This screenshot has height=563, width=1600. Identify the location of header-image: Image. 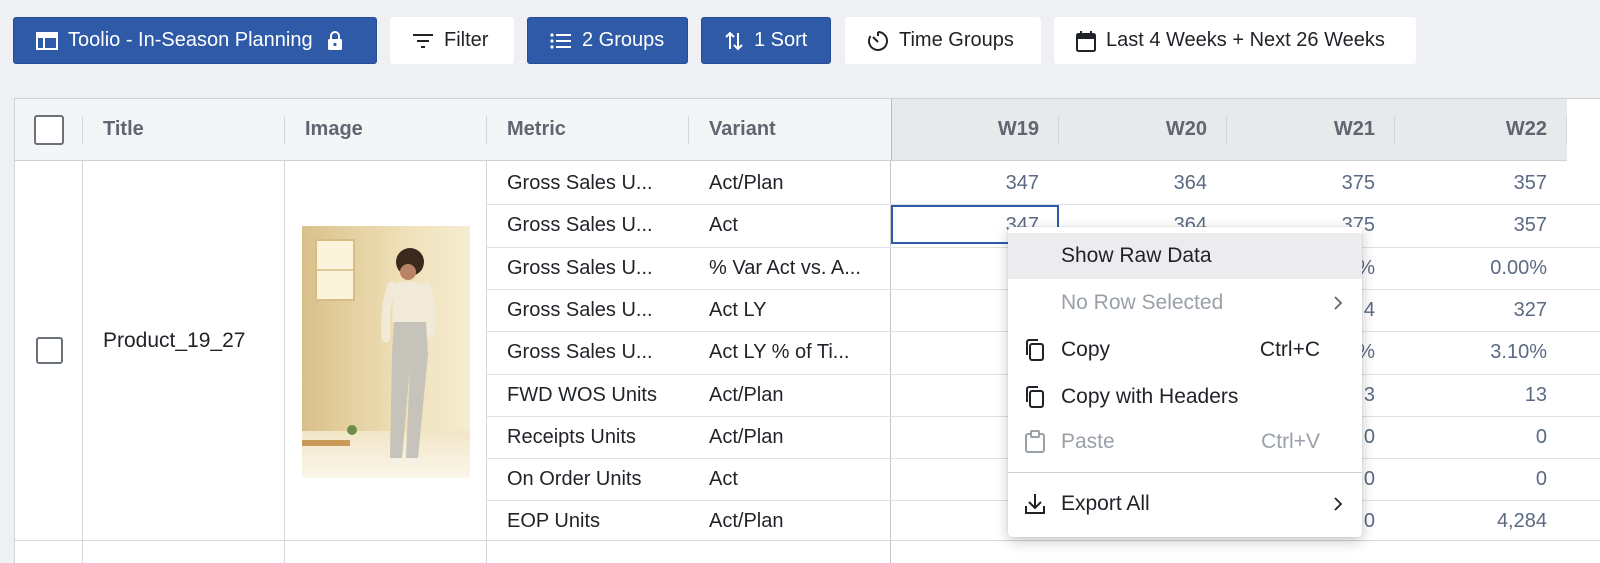
(386, 130).